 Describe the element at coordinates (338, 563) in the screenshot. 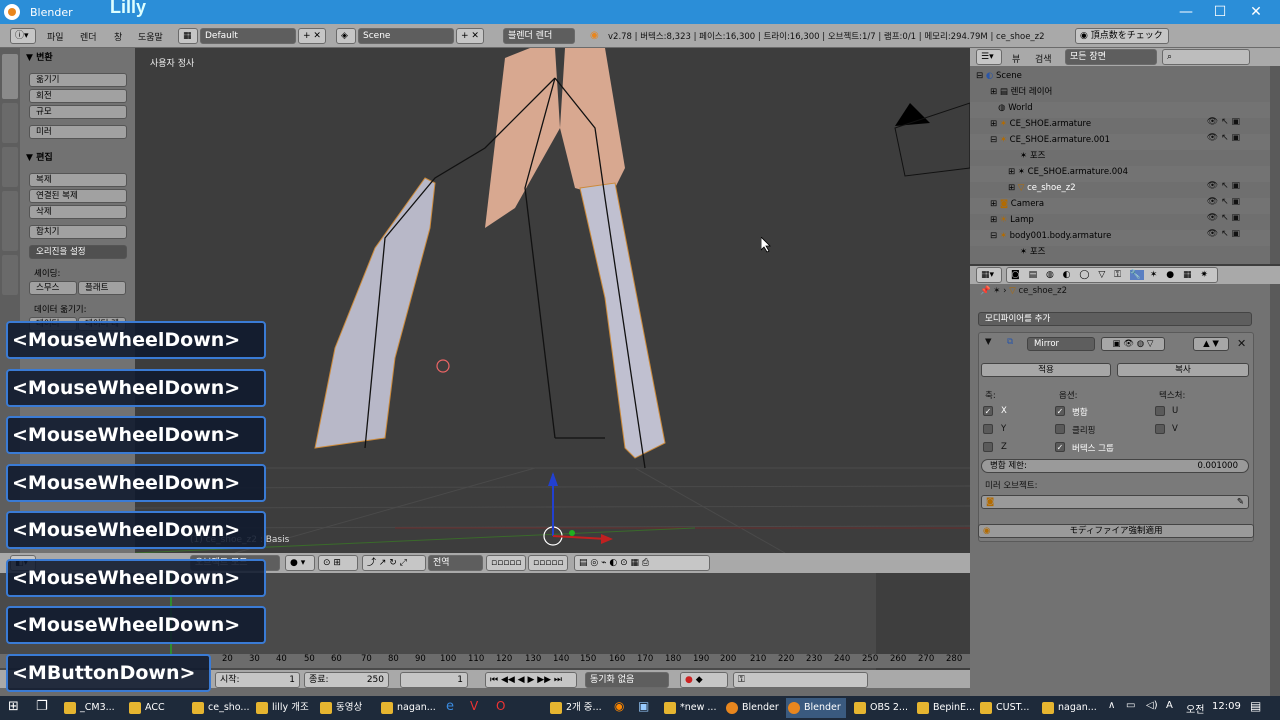

I see `pivot-icon: ⊙ ⊞` at that location.